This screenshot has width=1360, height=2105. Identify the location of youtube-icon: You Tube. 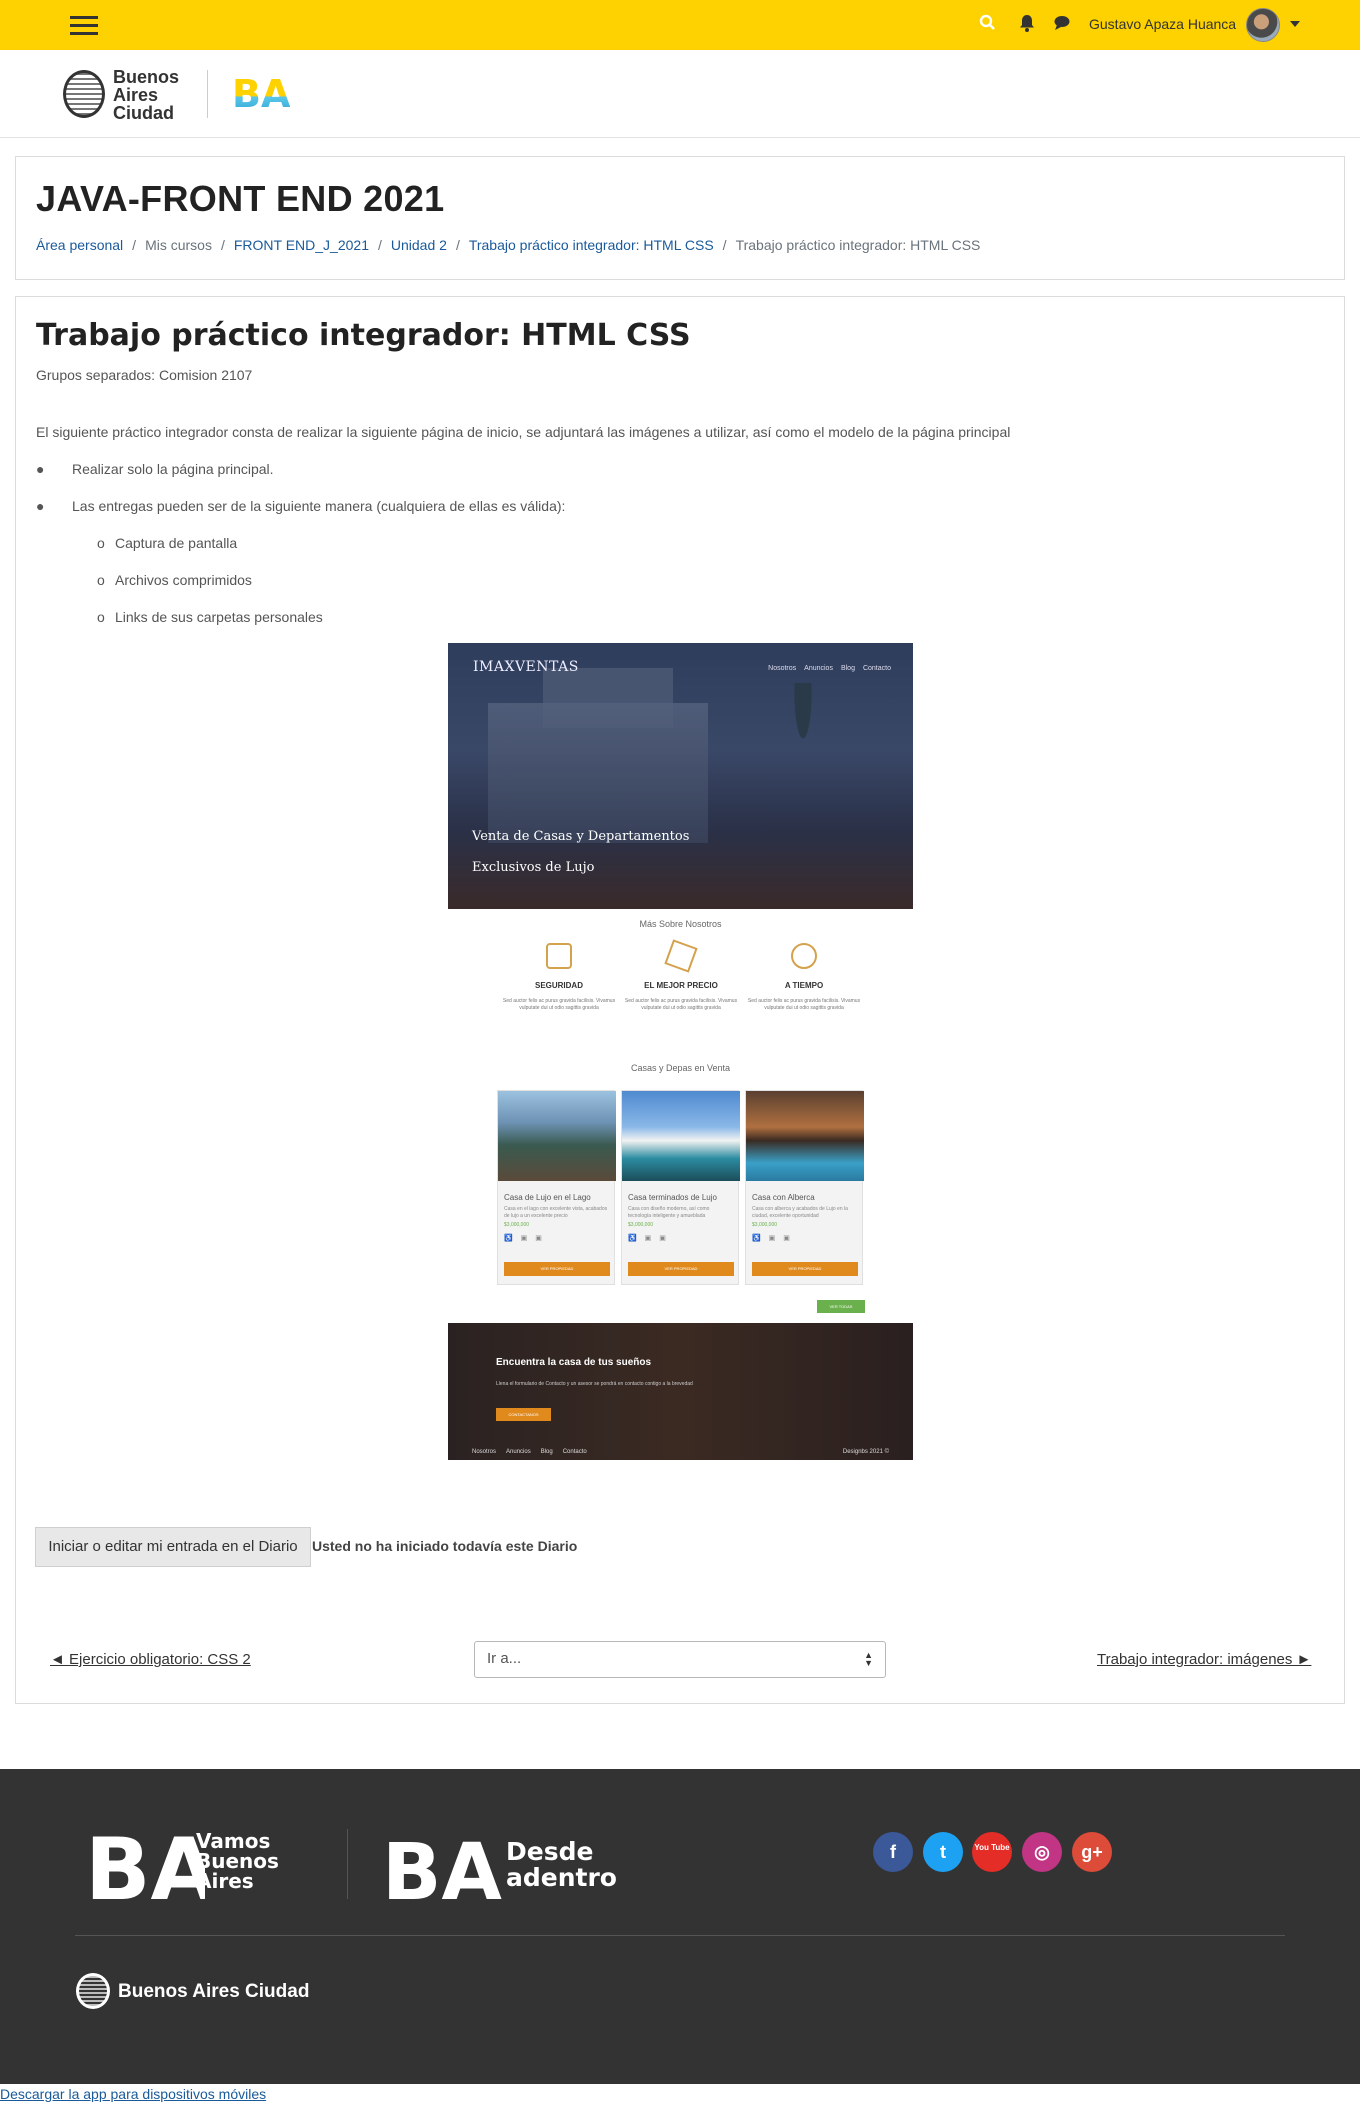
(992, 1852).